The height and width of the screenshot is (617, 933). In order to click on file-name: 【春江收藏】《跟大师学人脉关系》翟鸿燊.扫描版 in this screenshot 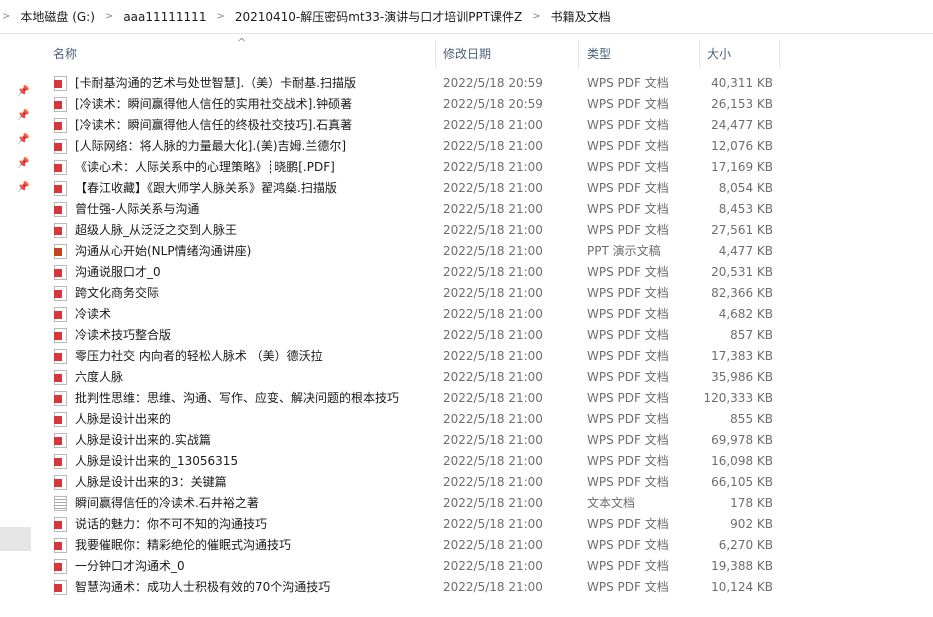, I will do `click(206, 188)`.